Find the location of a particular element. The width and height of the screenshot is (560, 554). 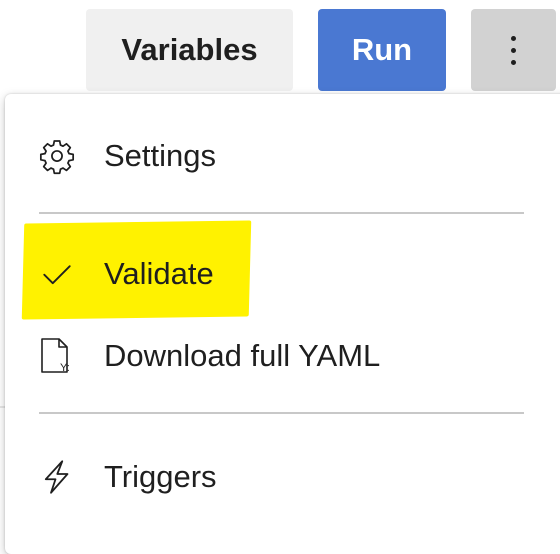

run-button: Run is located at coordinates (382, 50).